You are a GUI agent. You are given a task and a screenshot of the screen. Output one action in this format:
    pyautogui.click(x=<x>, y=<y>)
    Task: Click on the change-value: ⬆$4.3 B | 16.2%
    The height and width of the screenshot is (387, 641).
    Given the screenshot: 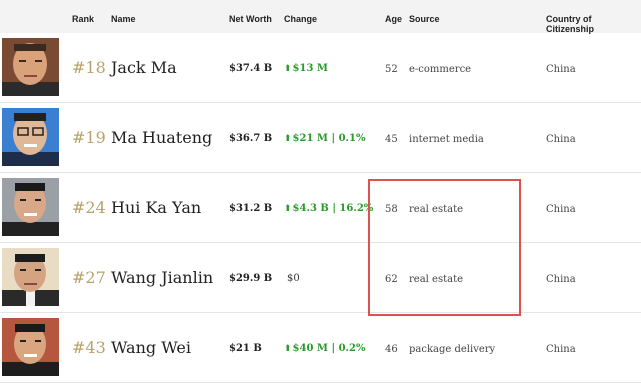 What is the action you would take?
    pyautogui.click(x=328, y=208)
    